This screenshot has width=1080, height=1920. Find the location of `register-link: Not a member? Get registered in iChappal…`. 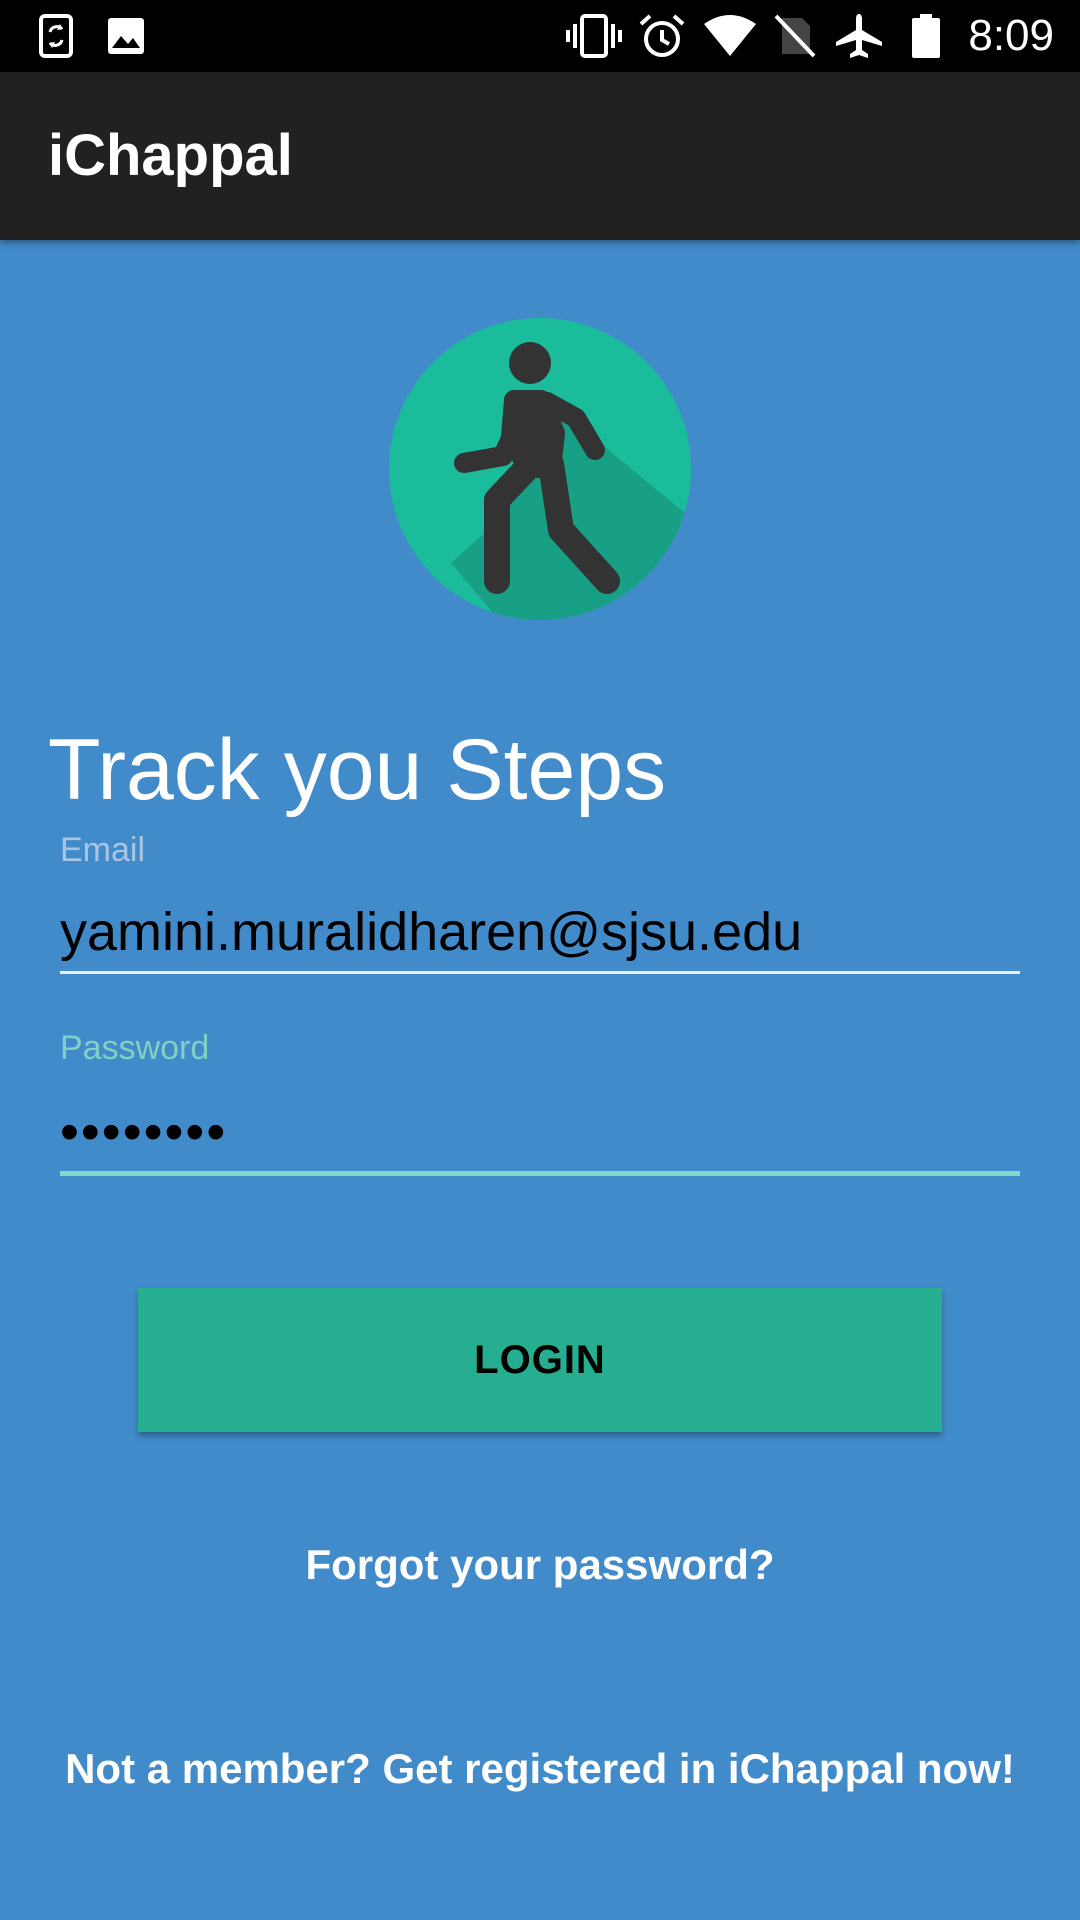

register-link: Not a member? Get registered in iChappal… is located at coordinates (540, 1769).